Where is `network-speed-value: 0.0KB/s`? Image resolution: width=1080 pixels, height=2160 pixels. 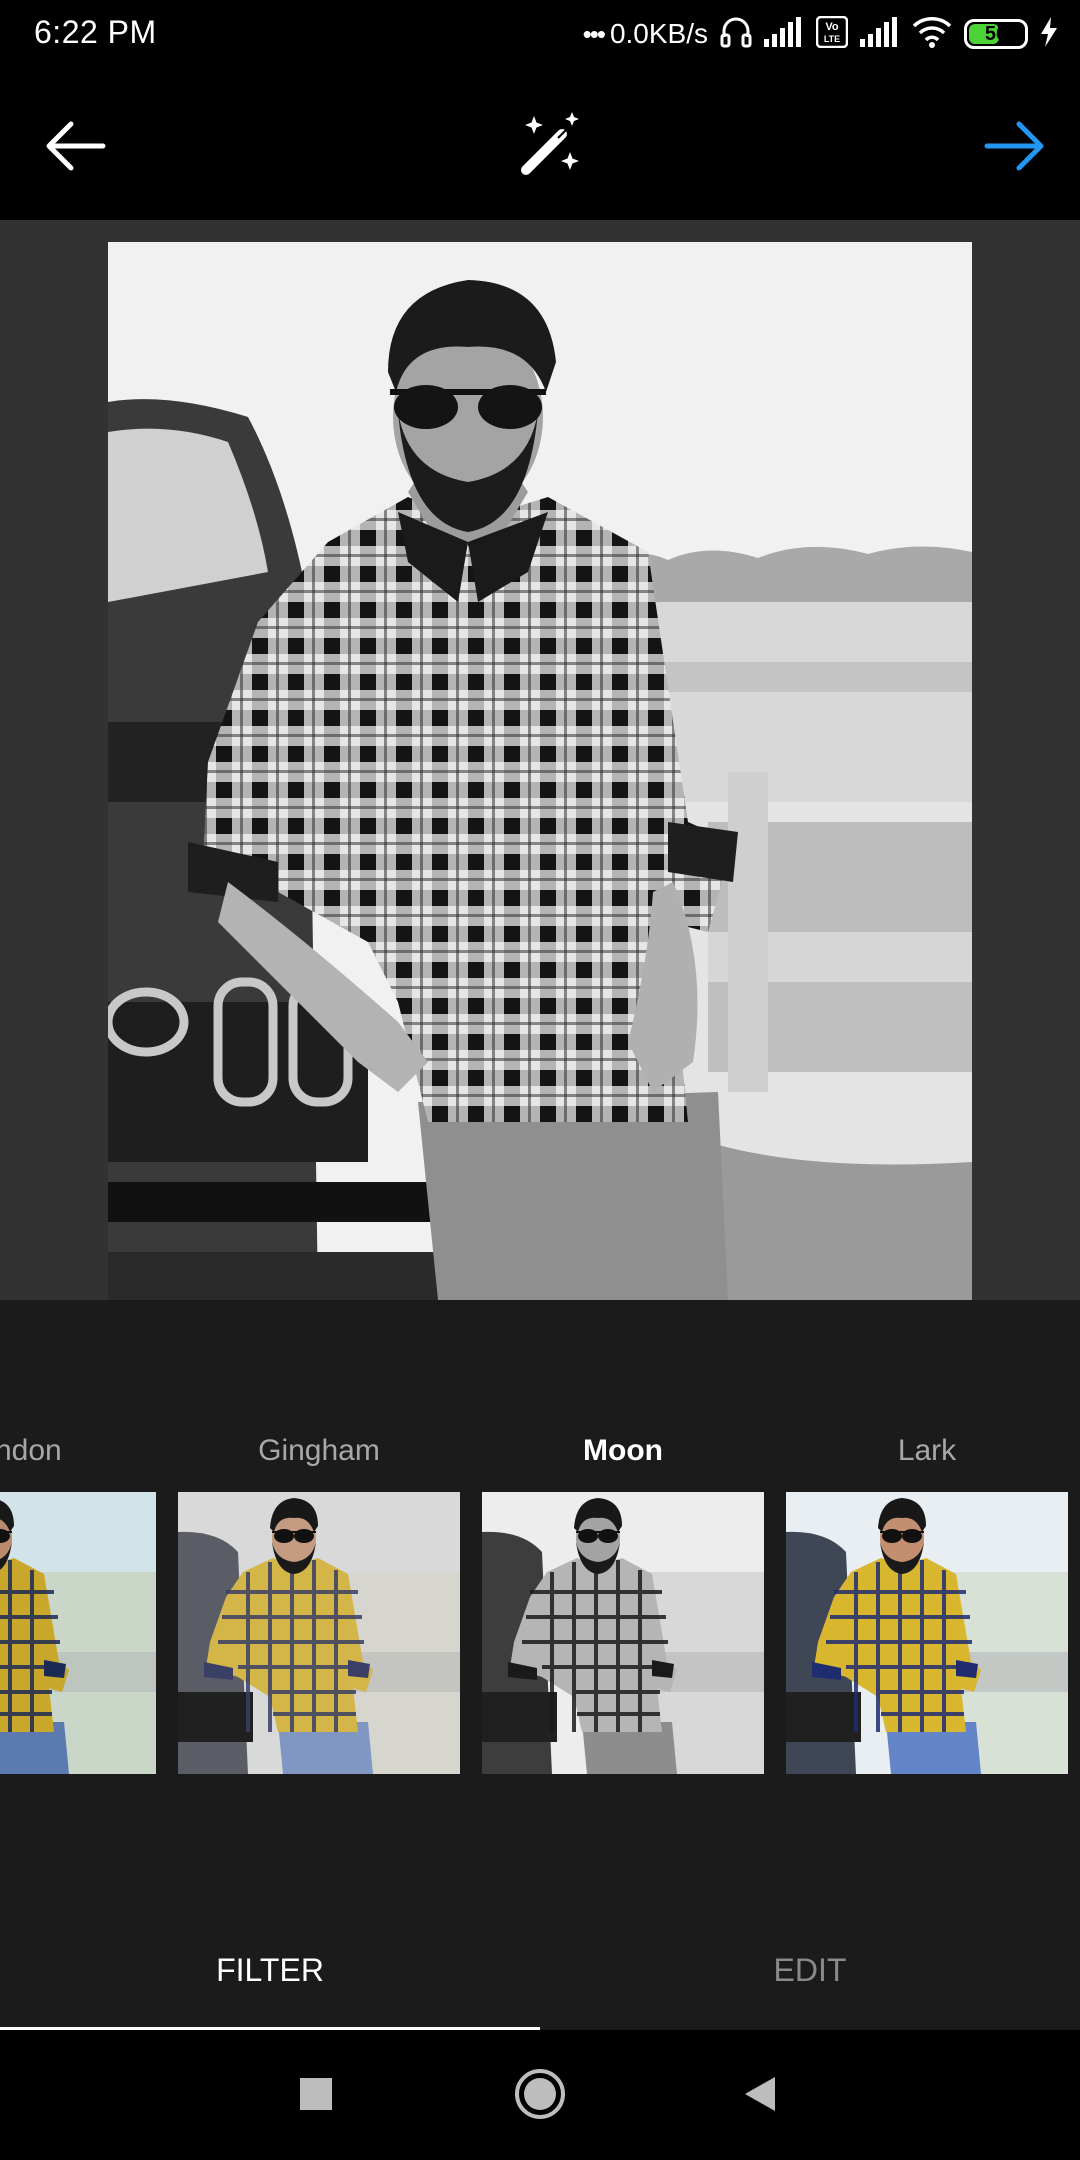
network-speed-value: 0.0KB/s is located at coordinates (658, 33).